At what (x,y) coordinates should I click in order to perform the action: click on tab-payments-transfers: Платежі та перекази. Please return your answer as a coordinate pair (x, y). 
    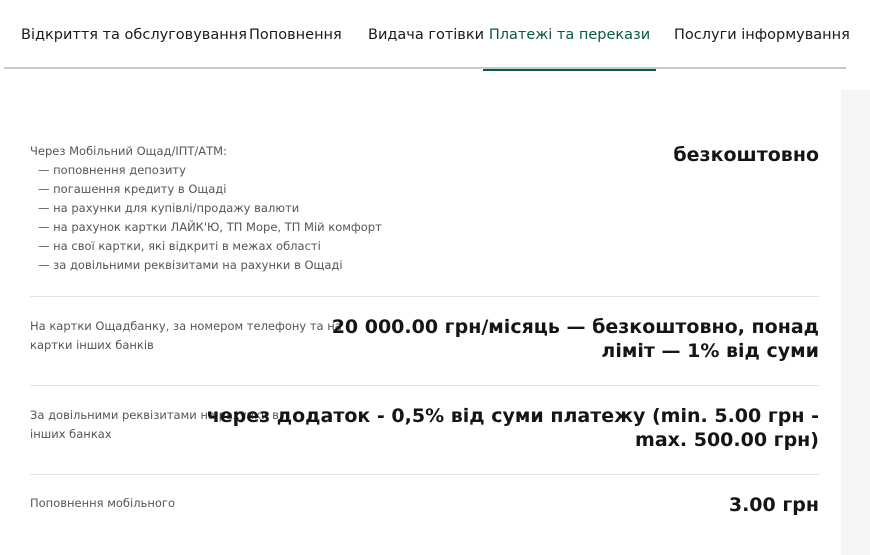
    Looking at the image, I should click on (569, 35).